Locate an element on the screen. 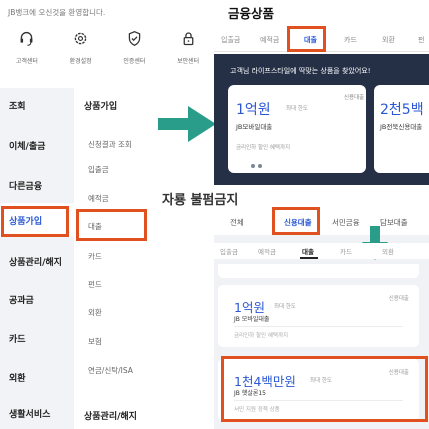 This screenshot has width=429, height=429. carousel-indicator is located at coordinates (251, 166).